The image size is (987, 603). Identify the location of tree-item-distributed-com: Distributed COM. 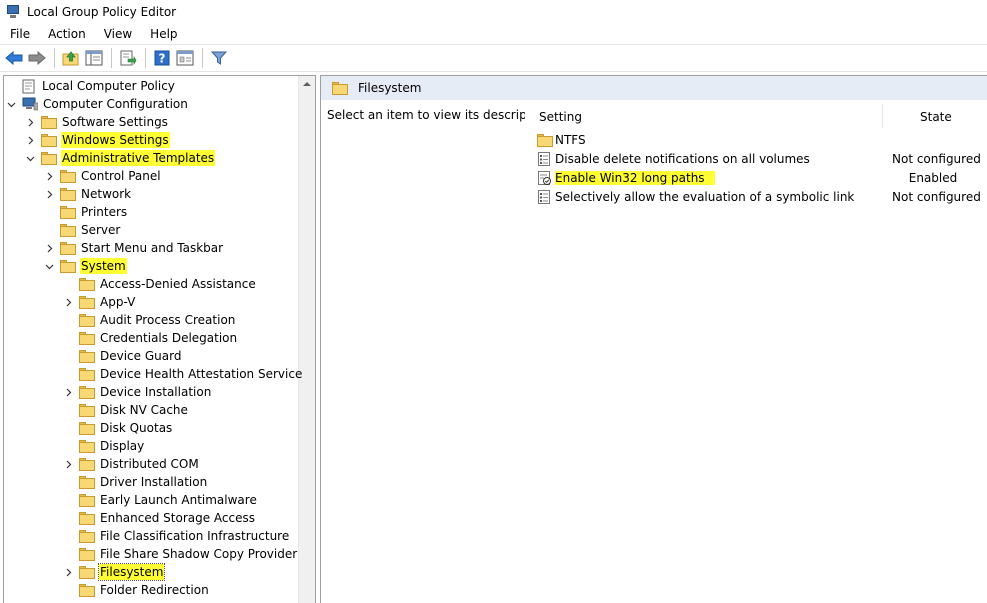
(132, 464).